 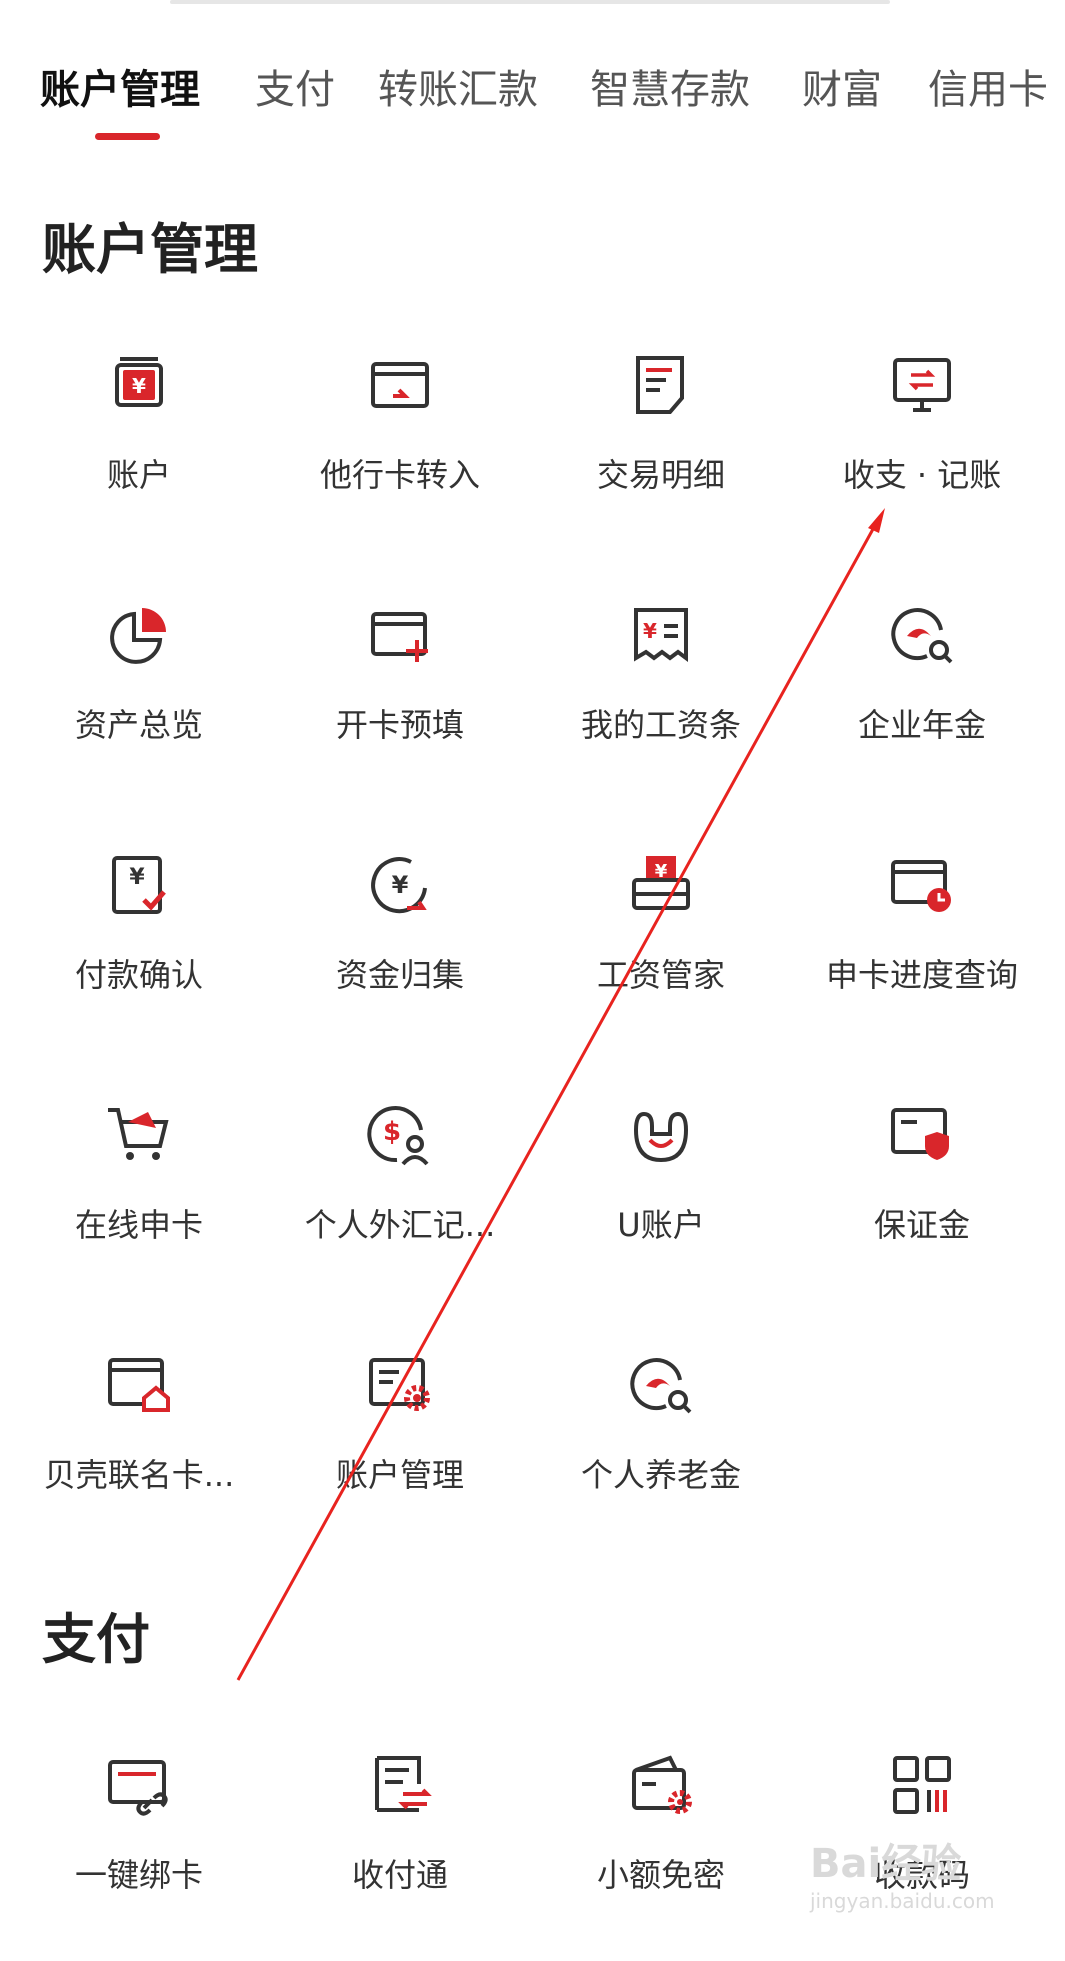 What do you see at coordinates (138, 1875) in the screenshot?
I see `grid-item-label: 一键绑卡` at bounding box center [138, 1875].